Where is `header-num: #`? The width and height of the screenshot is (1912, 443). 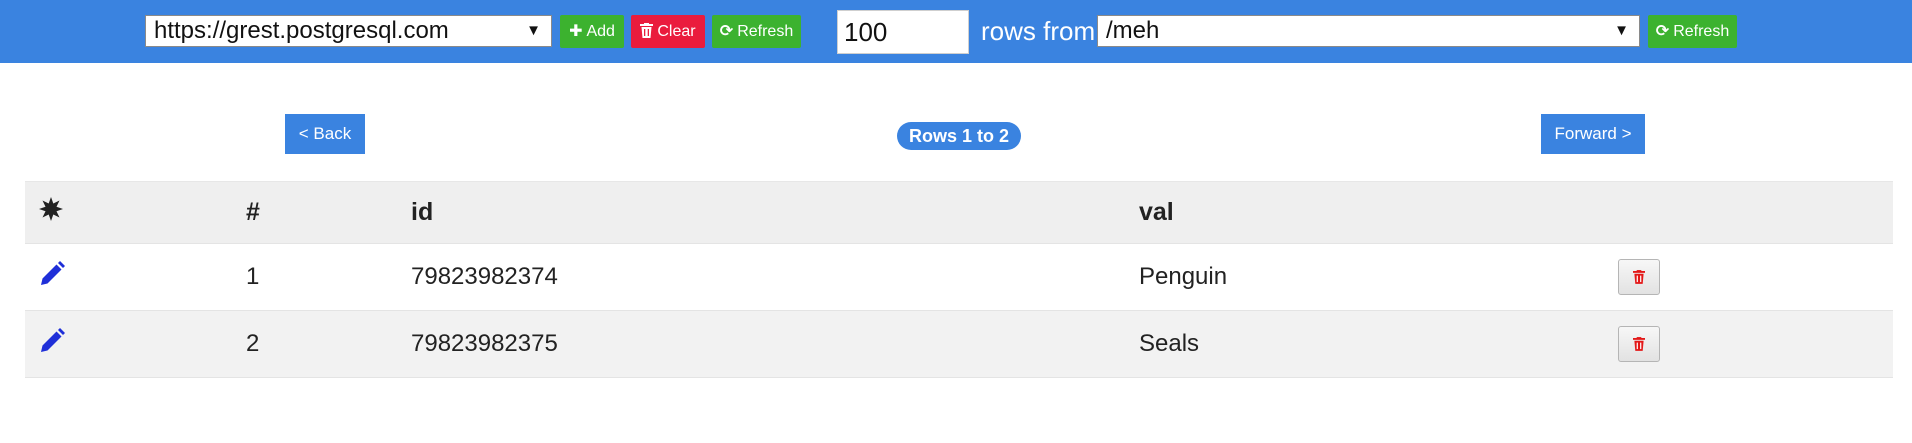
header-num: # is located at coordinates (253, 212).